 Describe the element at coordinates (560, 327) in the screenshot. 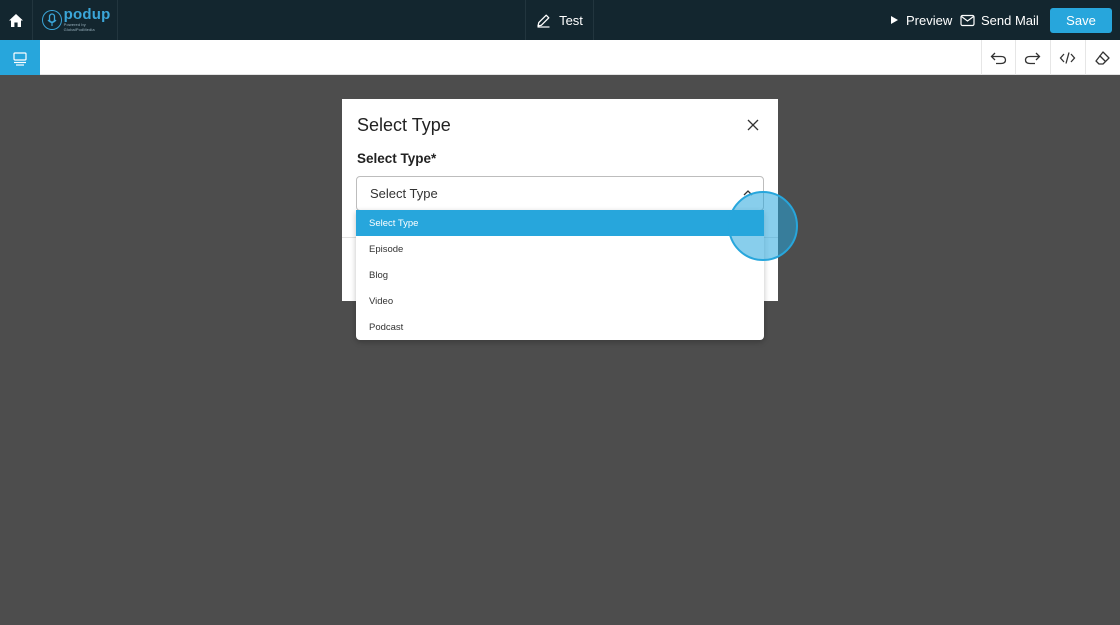

I see `option-podcast: Podcast` at that location.